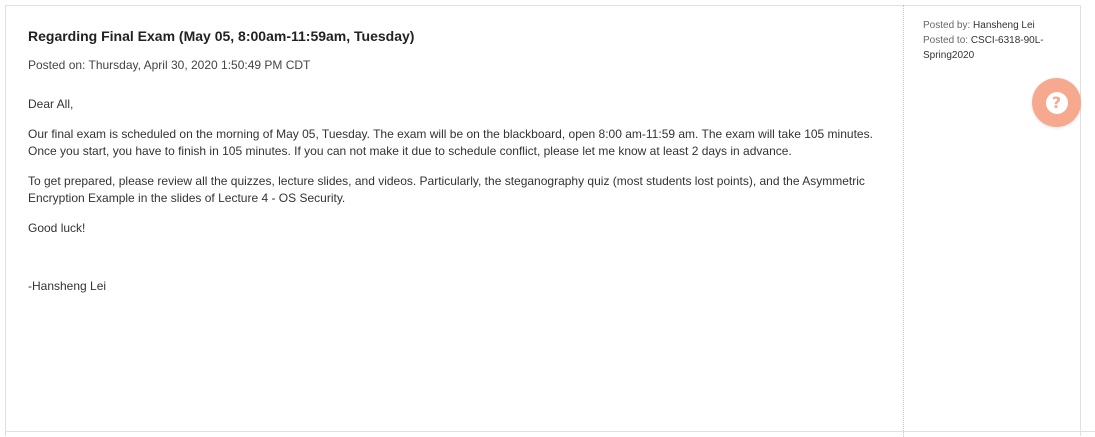  I want to click on column-divider, so click(903, 221).